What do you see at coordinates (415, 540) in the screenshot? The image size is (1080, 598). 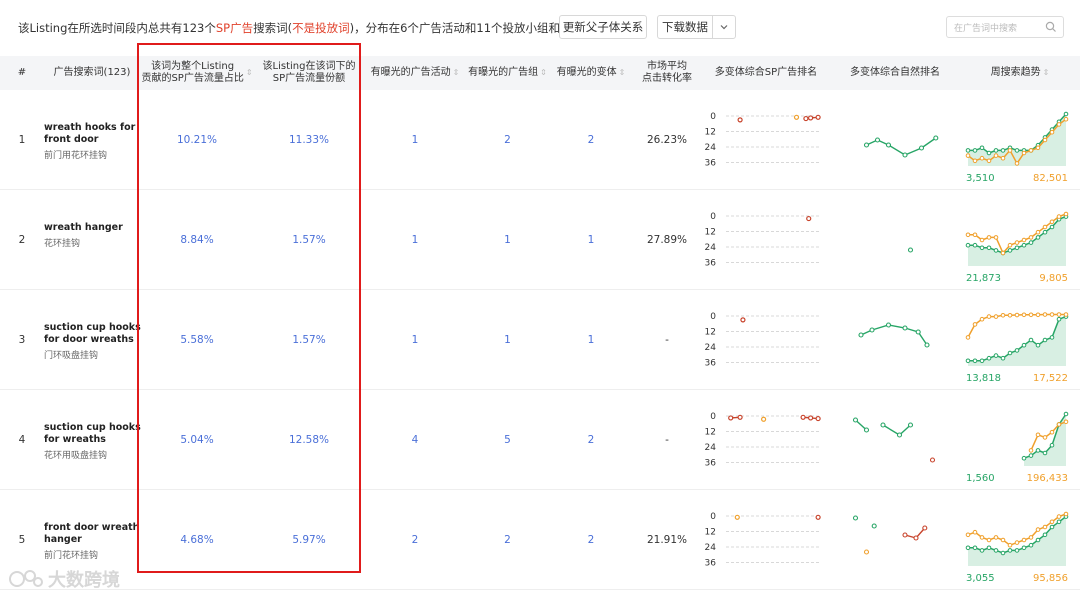 I see `campaigns-link: 2` at bounding box center [415, 540].